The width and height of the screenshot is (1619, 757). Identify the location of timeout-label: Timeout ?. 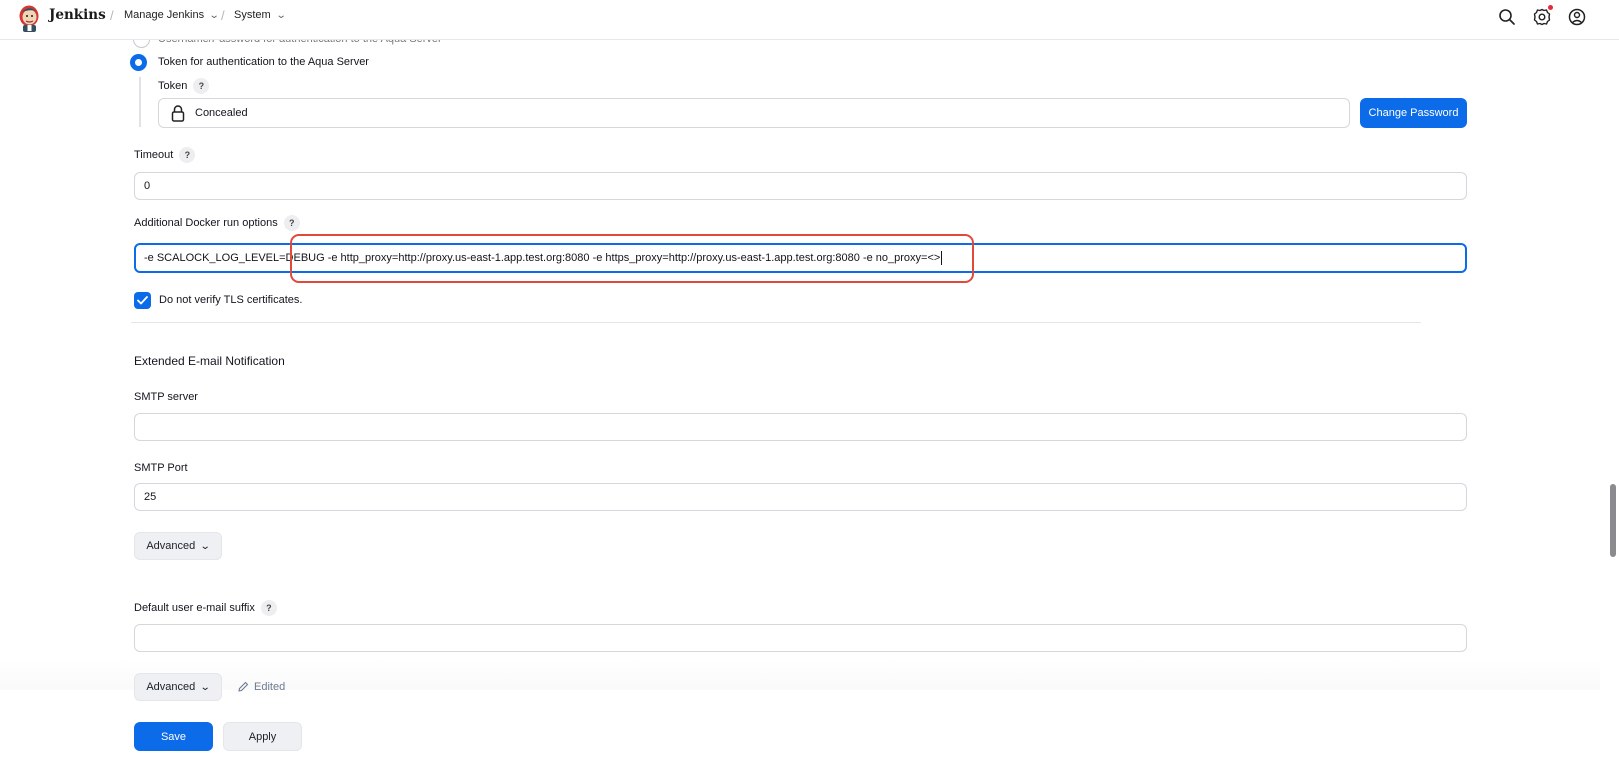
(165, 155).